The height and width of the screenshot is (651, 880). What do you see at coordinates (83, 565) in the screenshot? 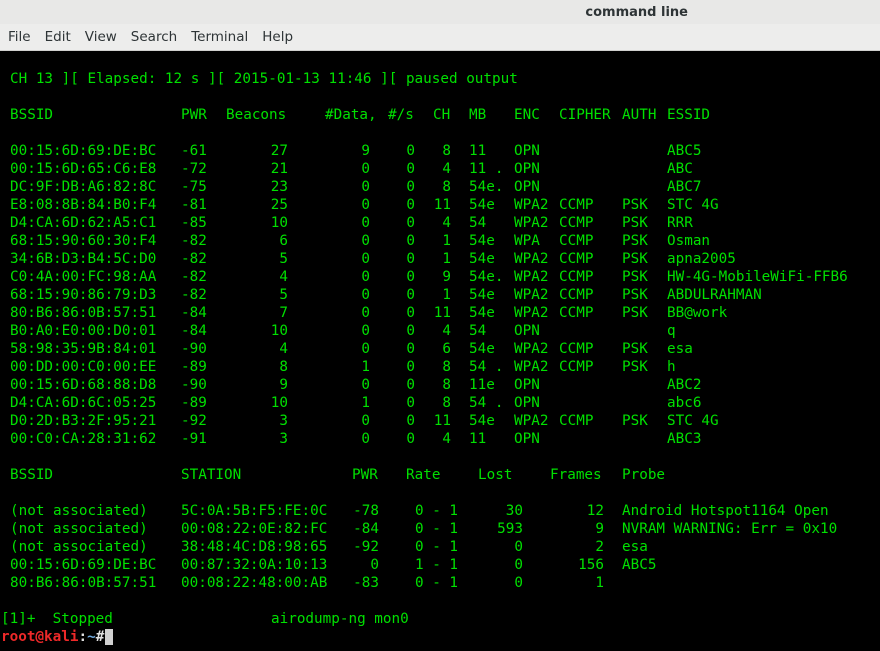
I see `sta-cell-bssid: 00:15:6D:69:DE:BC` at bounding box center [83, 565].